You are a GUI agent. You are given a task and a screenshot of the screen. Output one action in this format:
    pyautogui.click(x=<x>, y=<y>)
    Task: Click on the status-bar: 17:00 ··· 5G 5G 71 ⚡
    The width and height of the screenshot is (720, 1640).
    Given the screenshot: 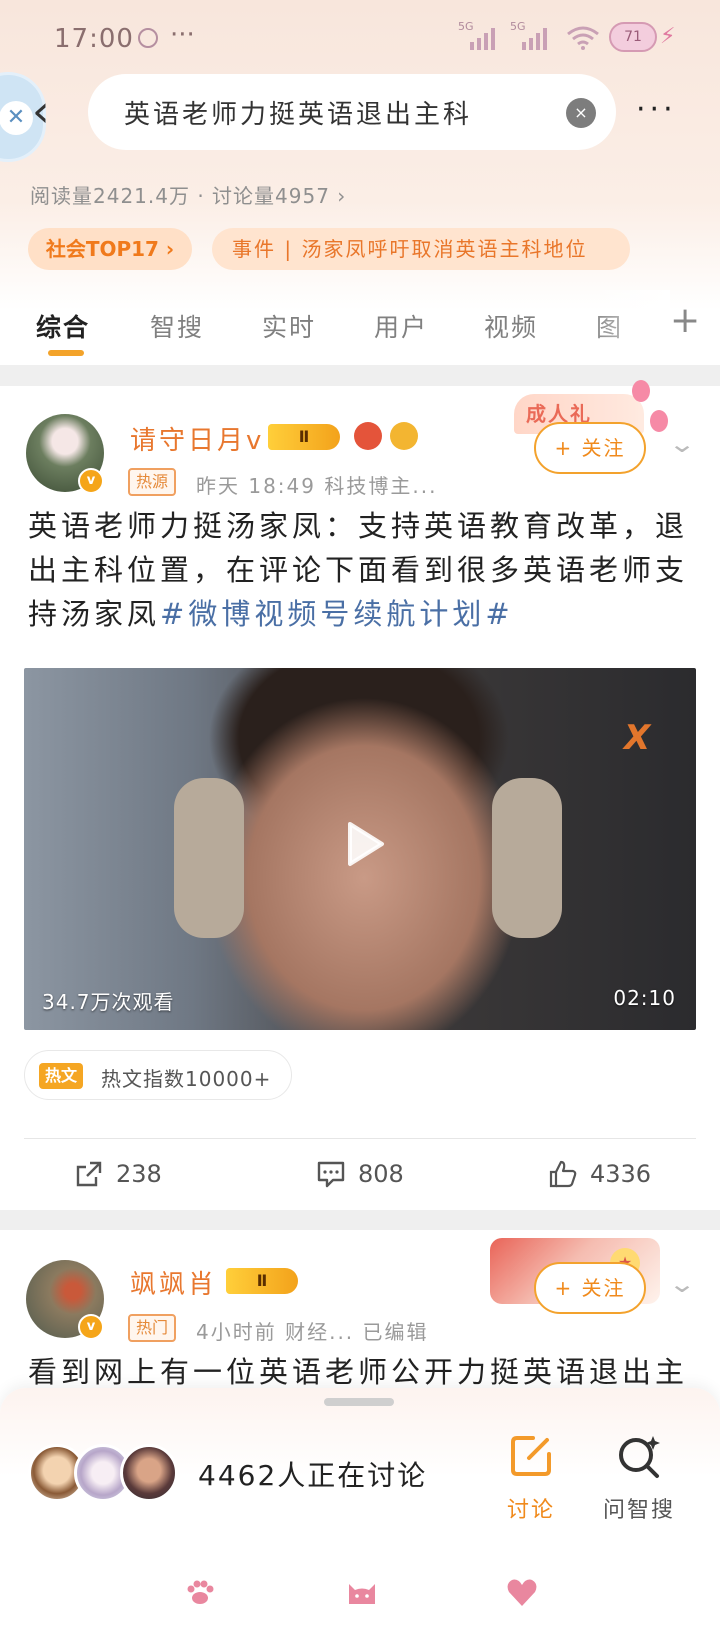 What is the action you would take?
    pyautogui.click(x=360, y=38)
    